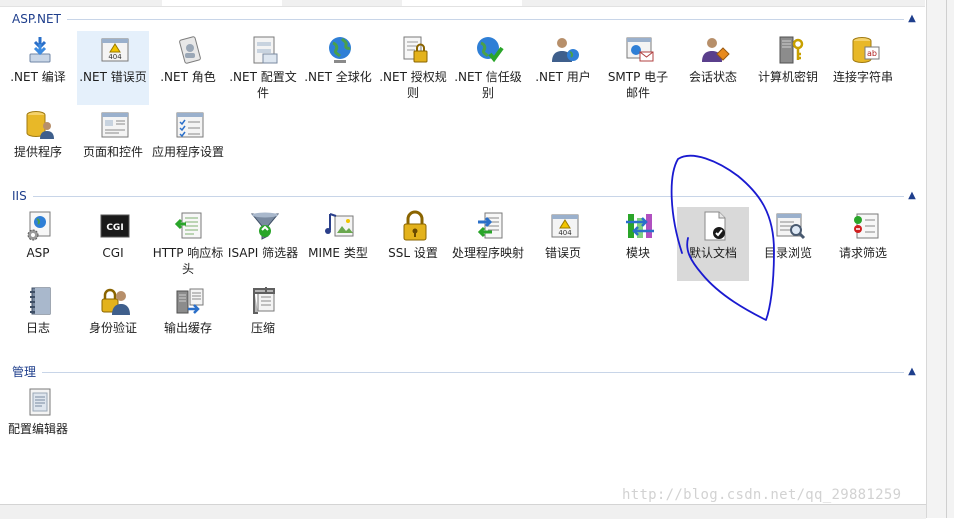 The height and width of the screenshot is (519, 954). Describe the element at coordinates (788, 68) in the screenshot. I see `feature-machine-key: 计算机密钥` at that location.